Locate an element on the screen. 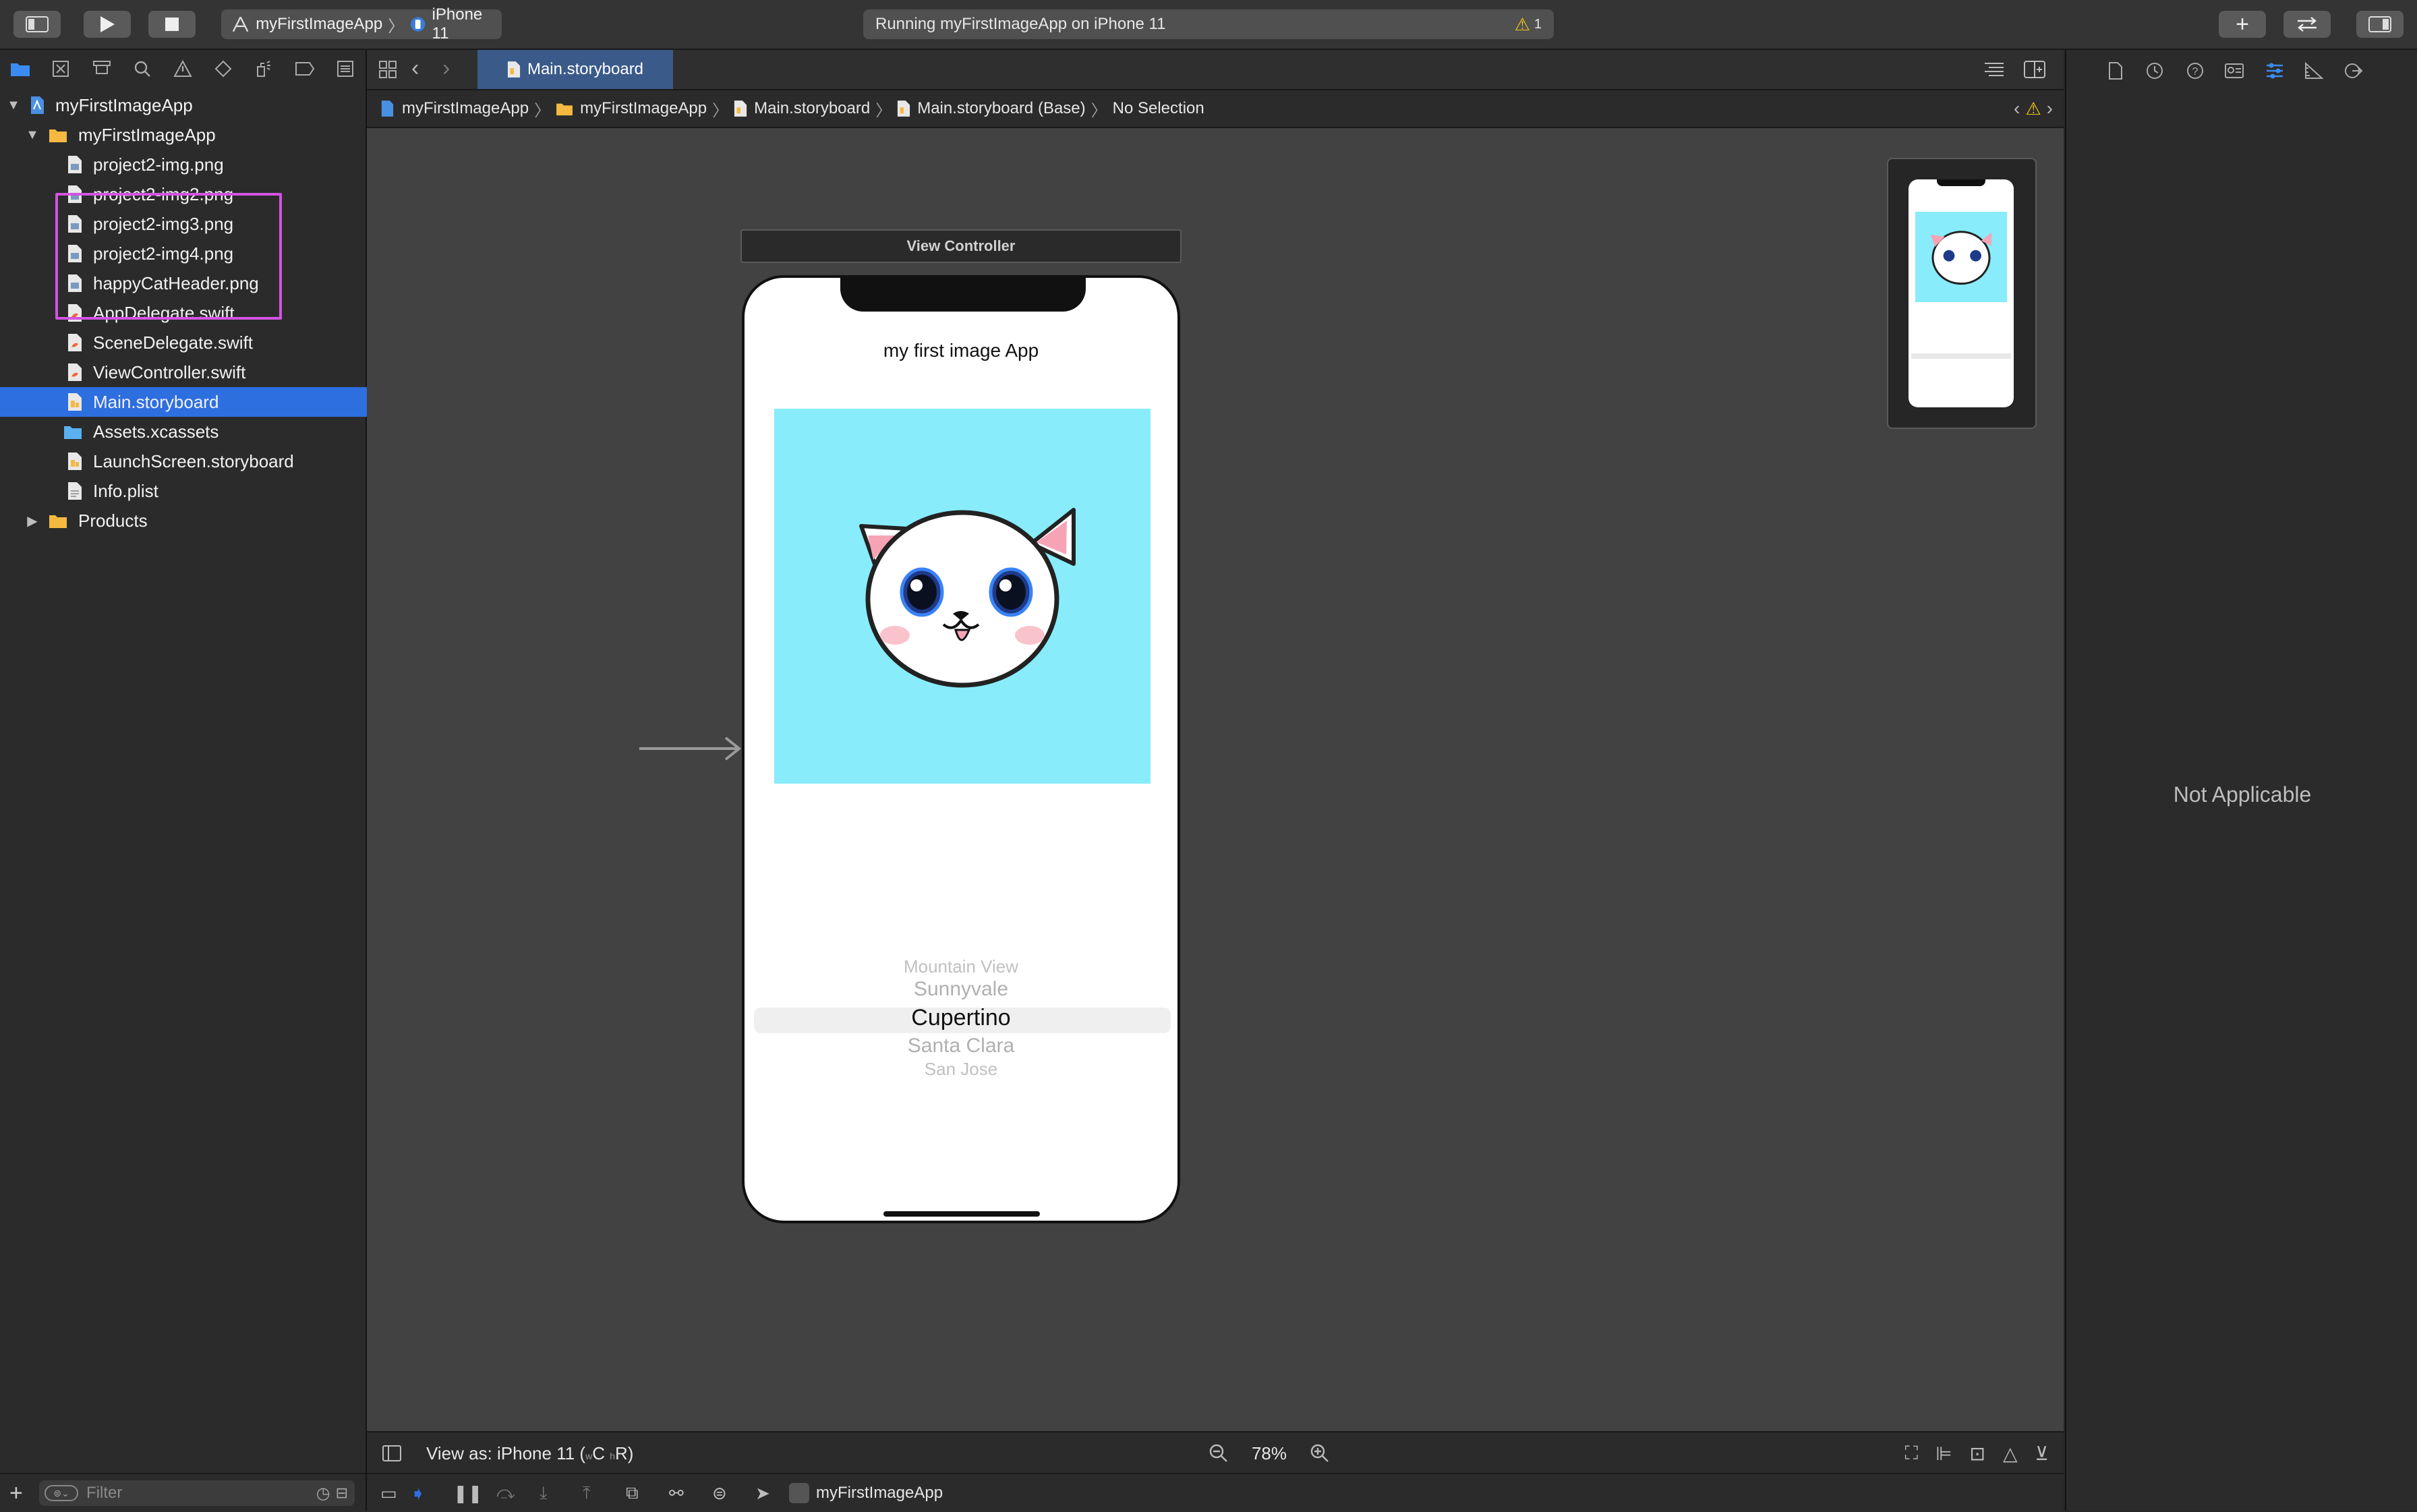 The width and height of the screenshot is (2417, 1512). filter-options-icon: ⊜⌄ is located at coordinates (61, 1493).